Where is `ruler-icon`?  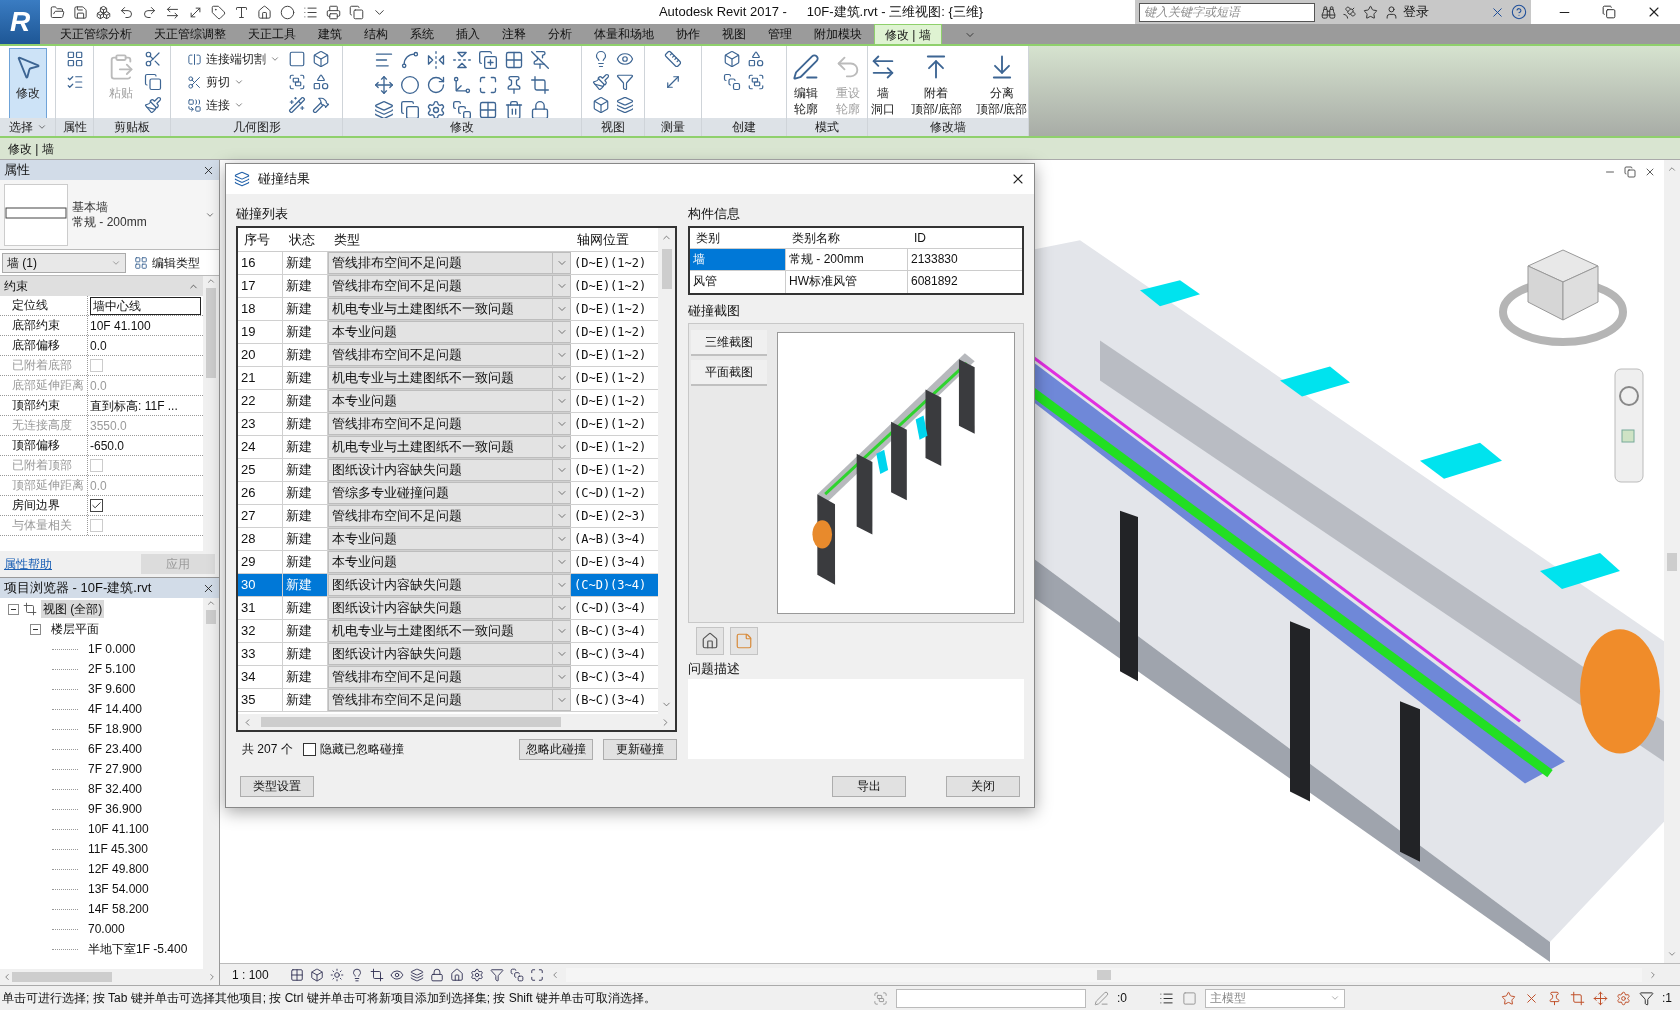
ruler-icon is located at coordinates (673, 59).